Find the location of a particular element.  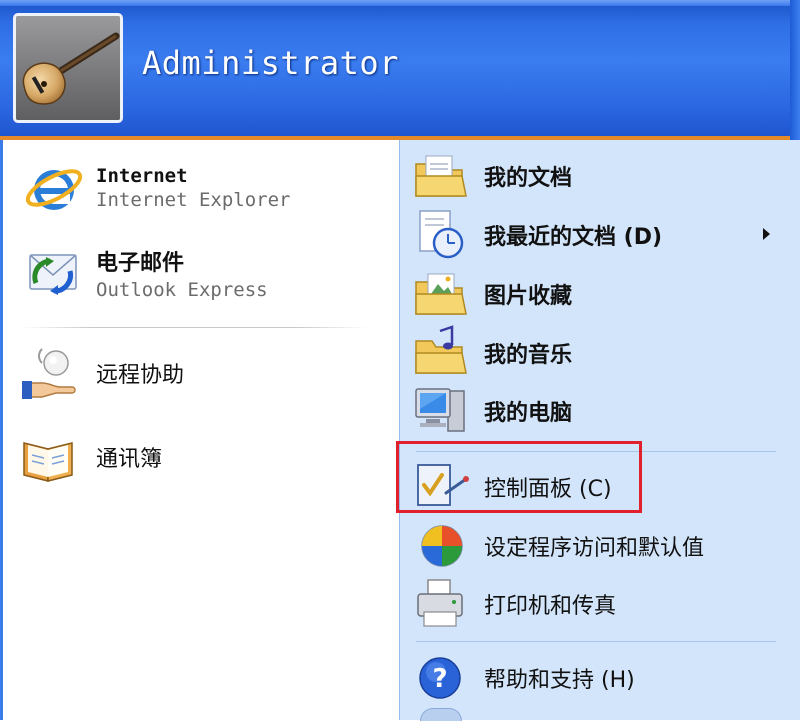

place-my-documents: 我的文档 is located at coordinates (492, 176).